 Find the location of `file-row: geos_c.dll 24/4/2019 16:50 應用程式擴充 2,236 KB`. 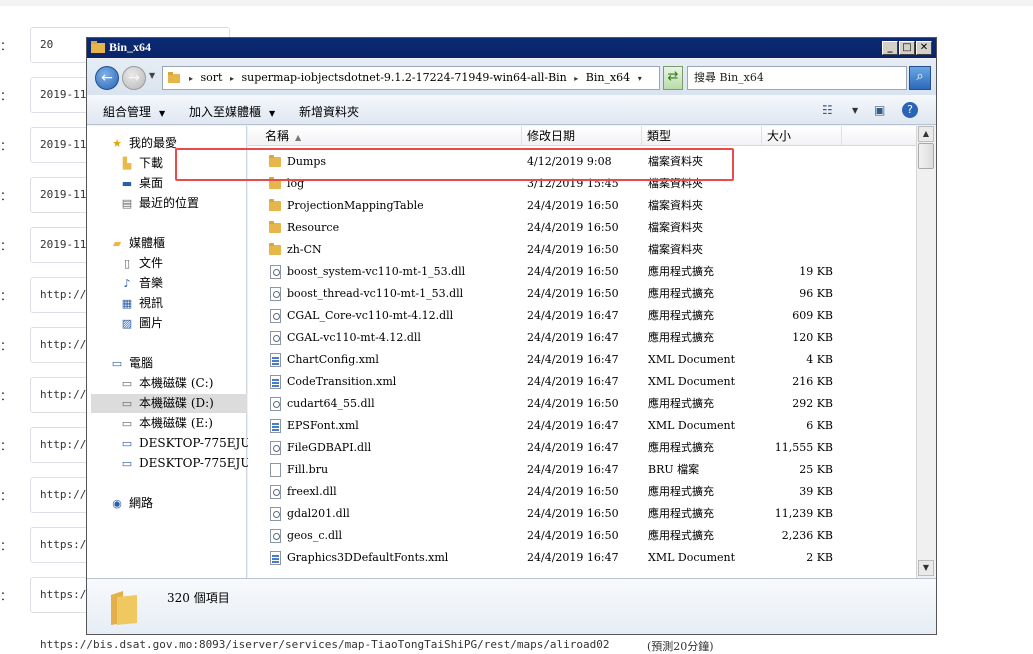

file-row: geos_c.dll 24/4/2019 16:50 應用程式擴充 2,236 KB is located at coordinates (582, 536).